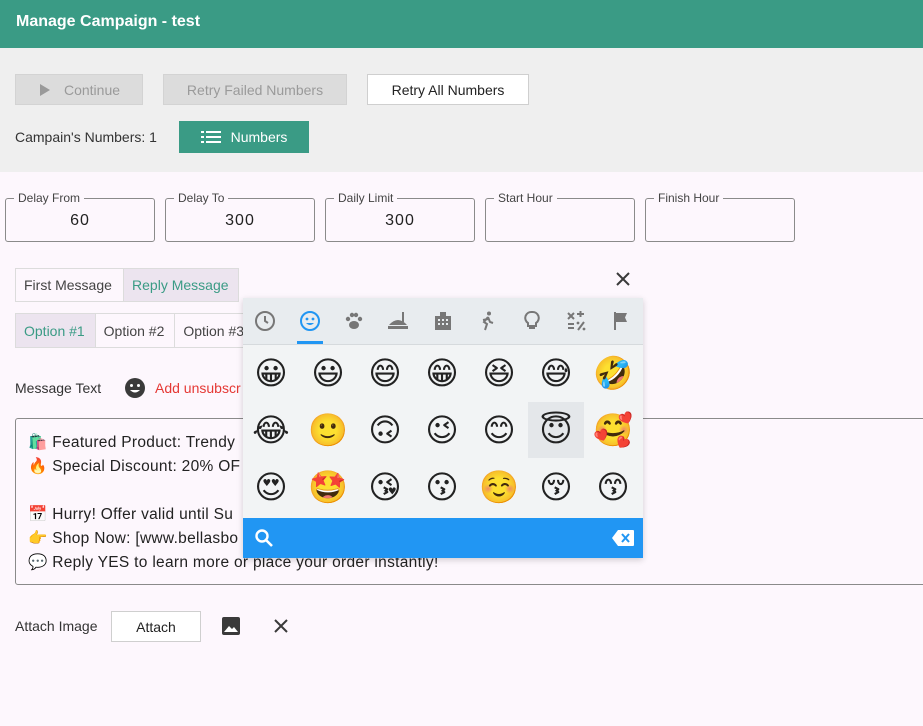 The width and height of the screenshot is (923, 726). What do you see at coordinates (328, 430) in the screenshot?
I see `emoji-cell: 🙂` at bounding box center [328, 430].